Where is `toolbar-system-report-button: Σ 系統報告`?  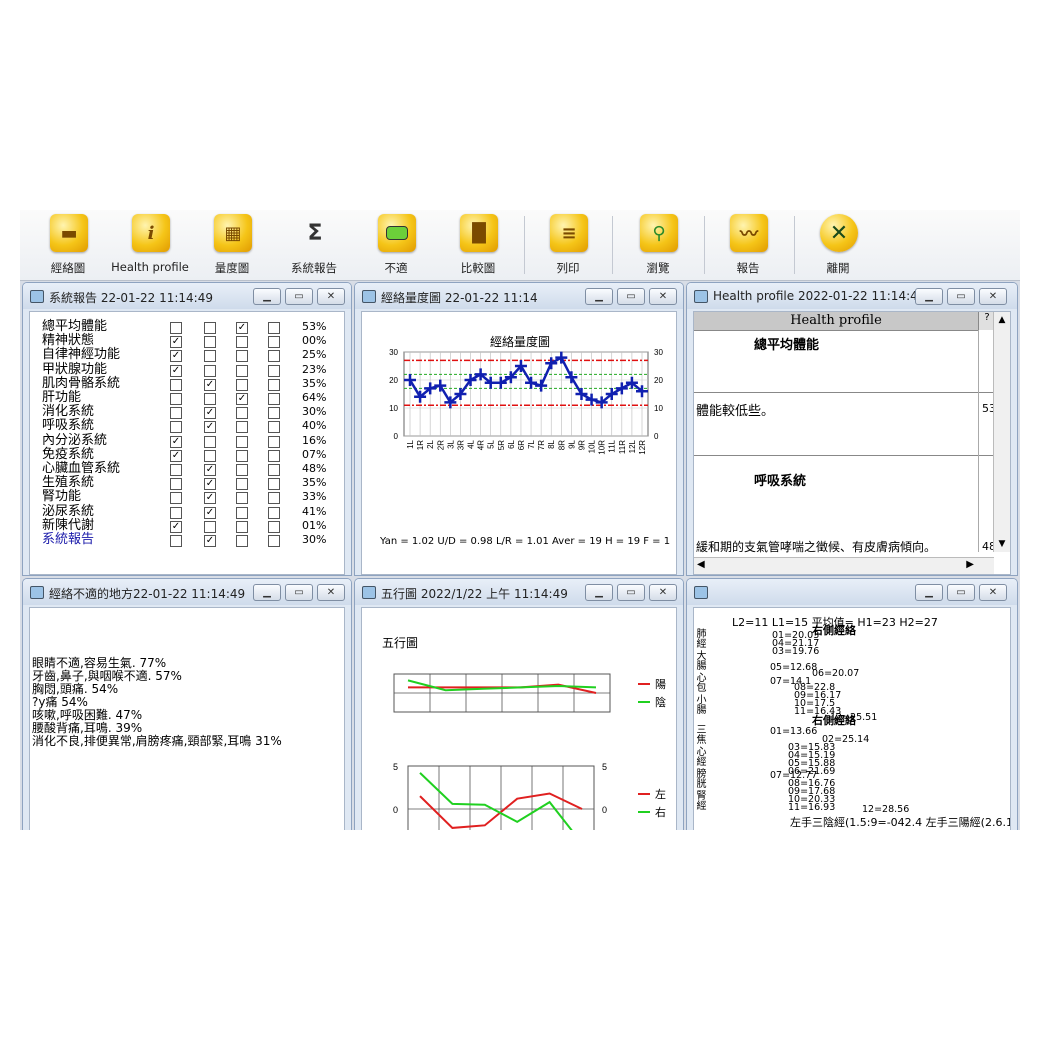
toolbar-system-report-button: Σ 系統報告 is located at coordinates (314, 245).